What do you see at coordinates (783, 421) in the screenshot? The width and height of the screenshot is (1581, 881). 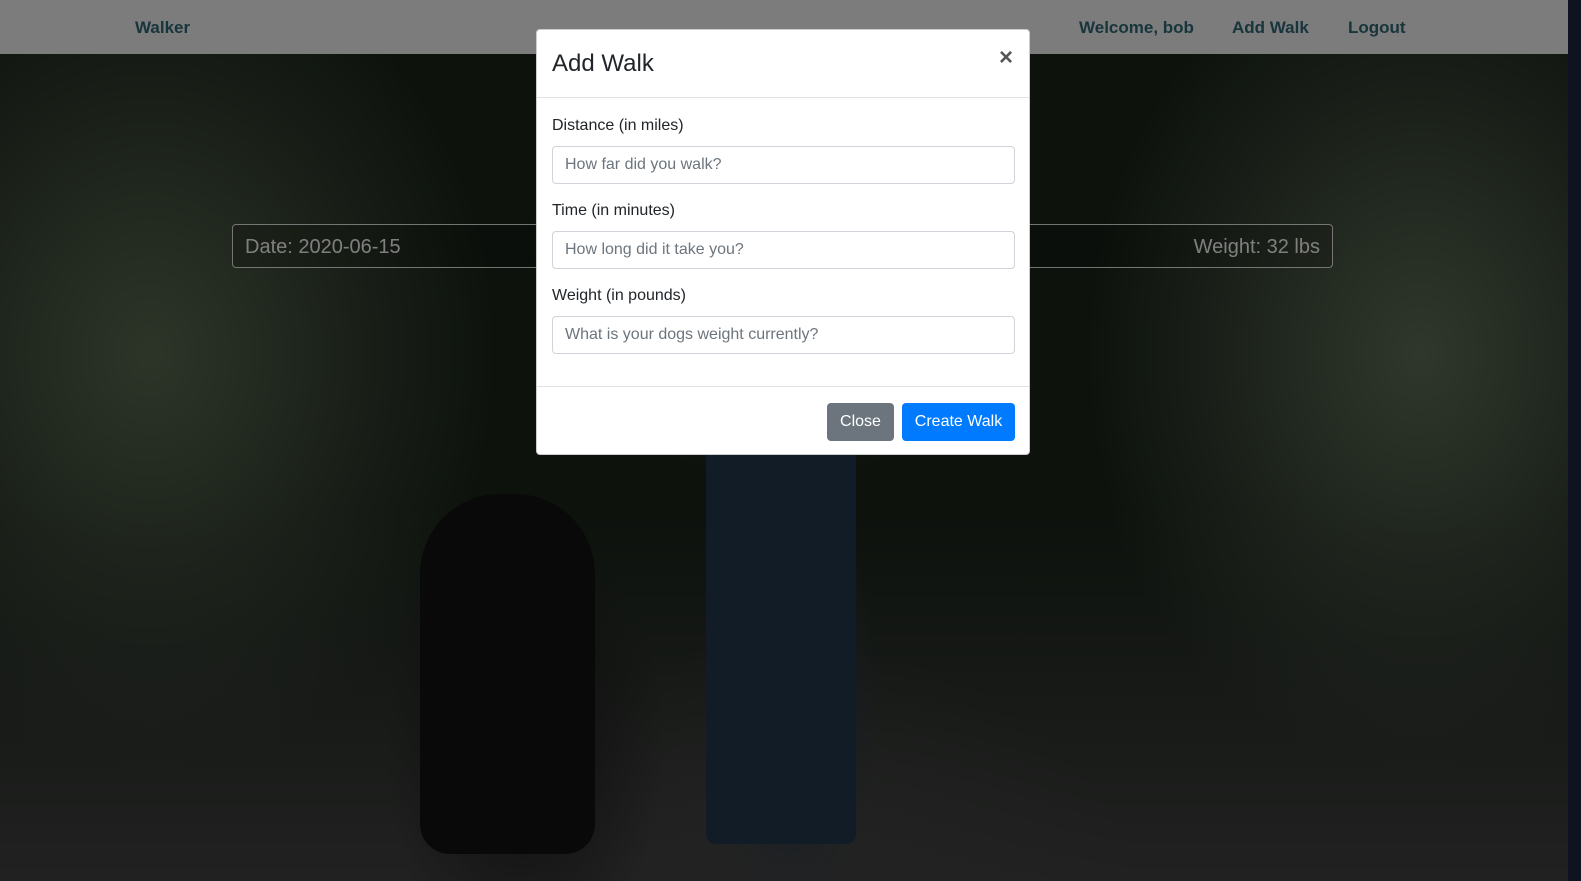 I see `modal-footer: Close Create Walk` at bounding box center [783, 421].